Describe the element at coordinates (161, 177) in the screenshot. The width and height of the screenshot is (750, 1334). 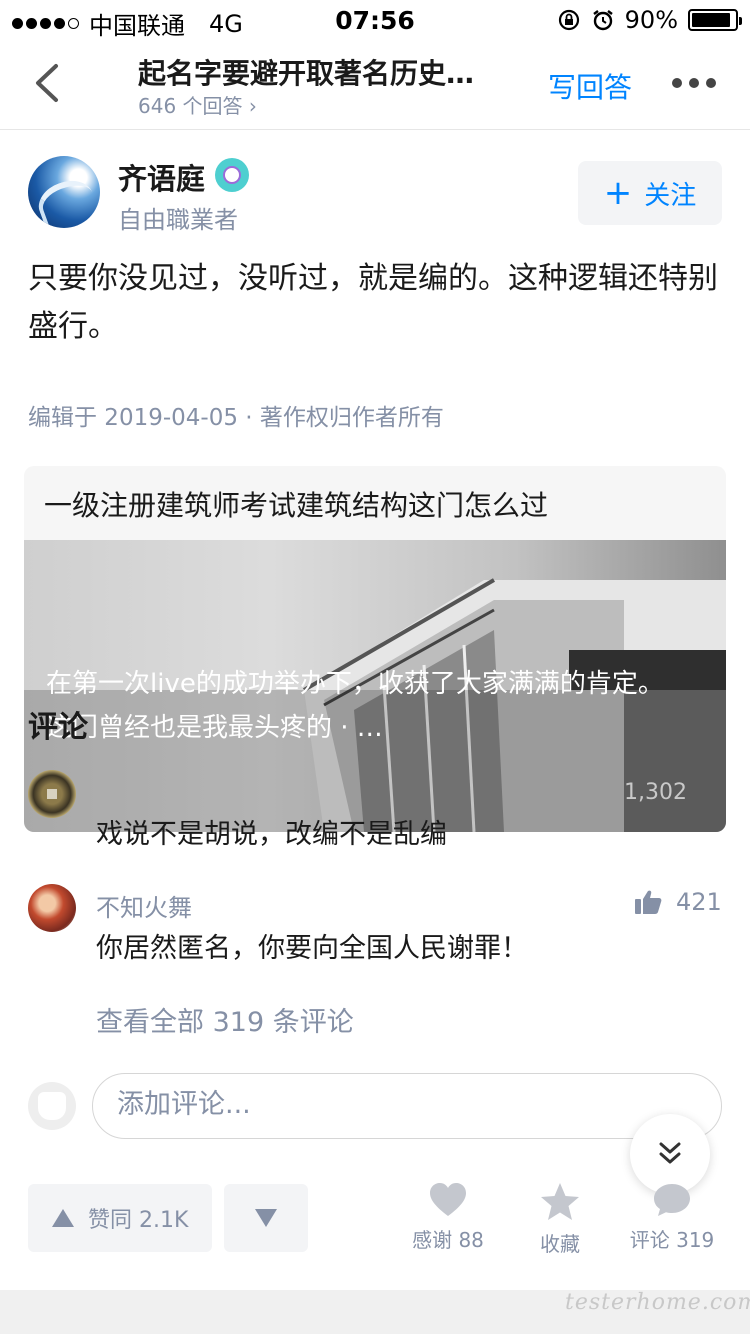
I see `author-name: 齐语庭` at that location.